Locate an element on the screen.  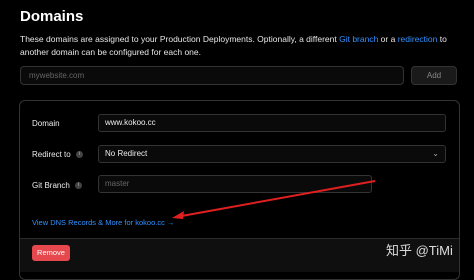
watermark: 知乎 @TiMi is located at coordinates (419, 250).